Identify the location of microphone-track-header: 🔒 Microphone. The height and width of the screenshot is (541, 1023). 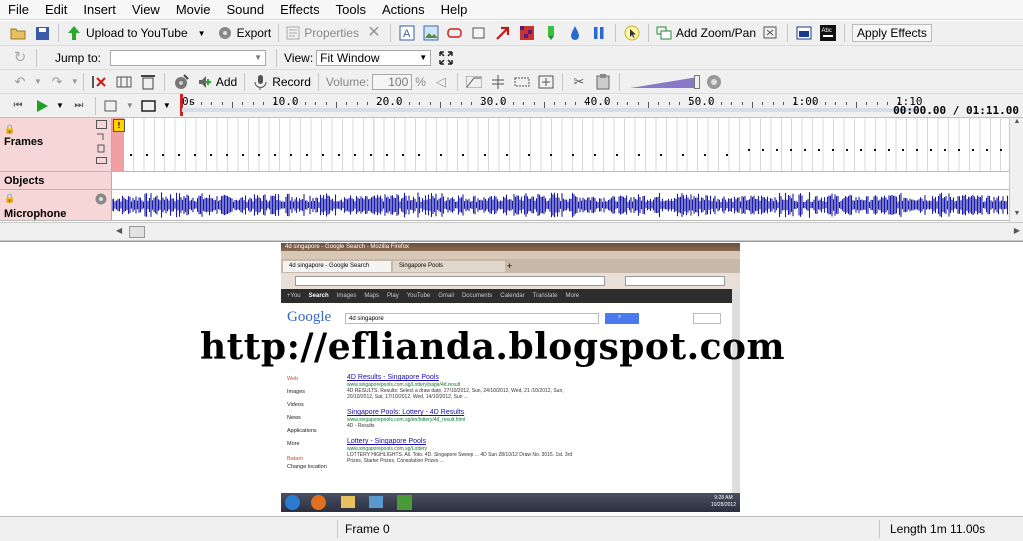
(56, 205).